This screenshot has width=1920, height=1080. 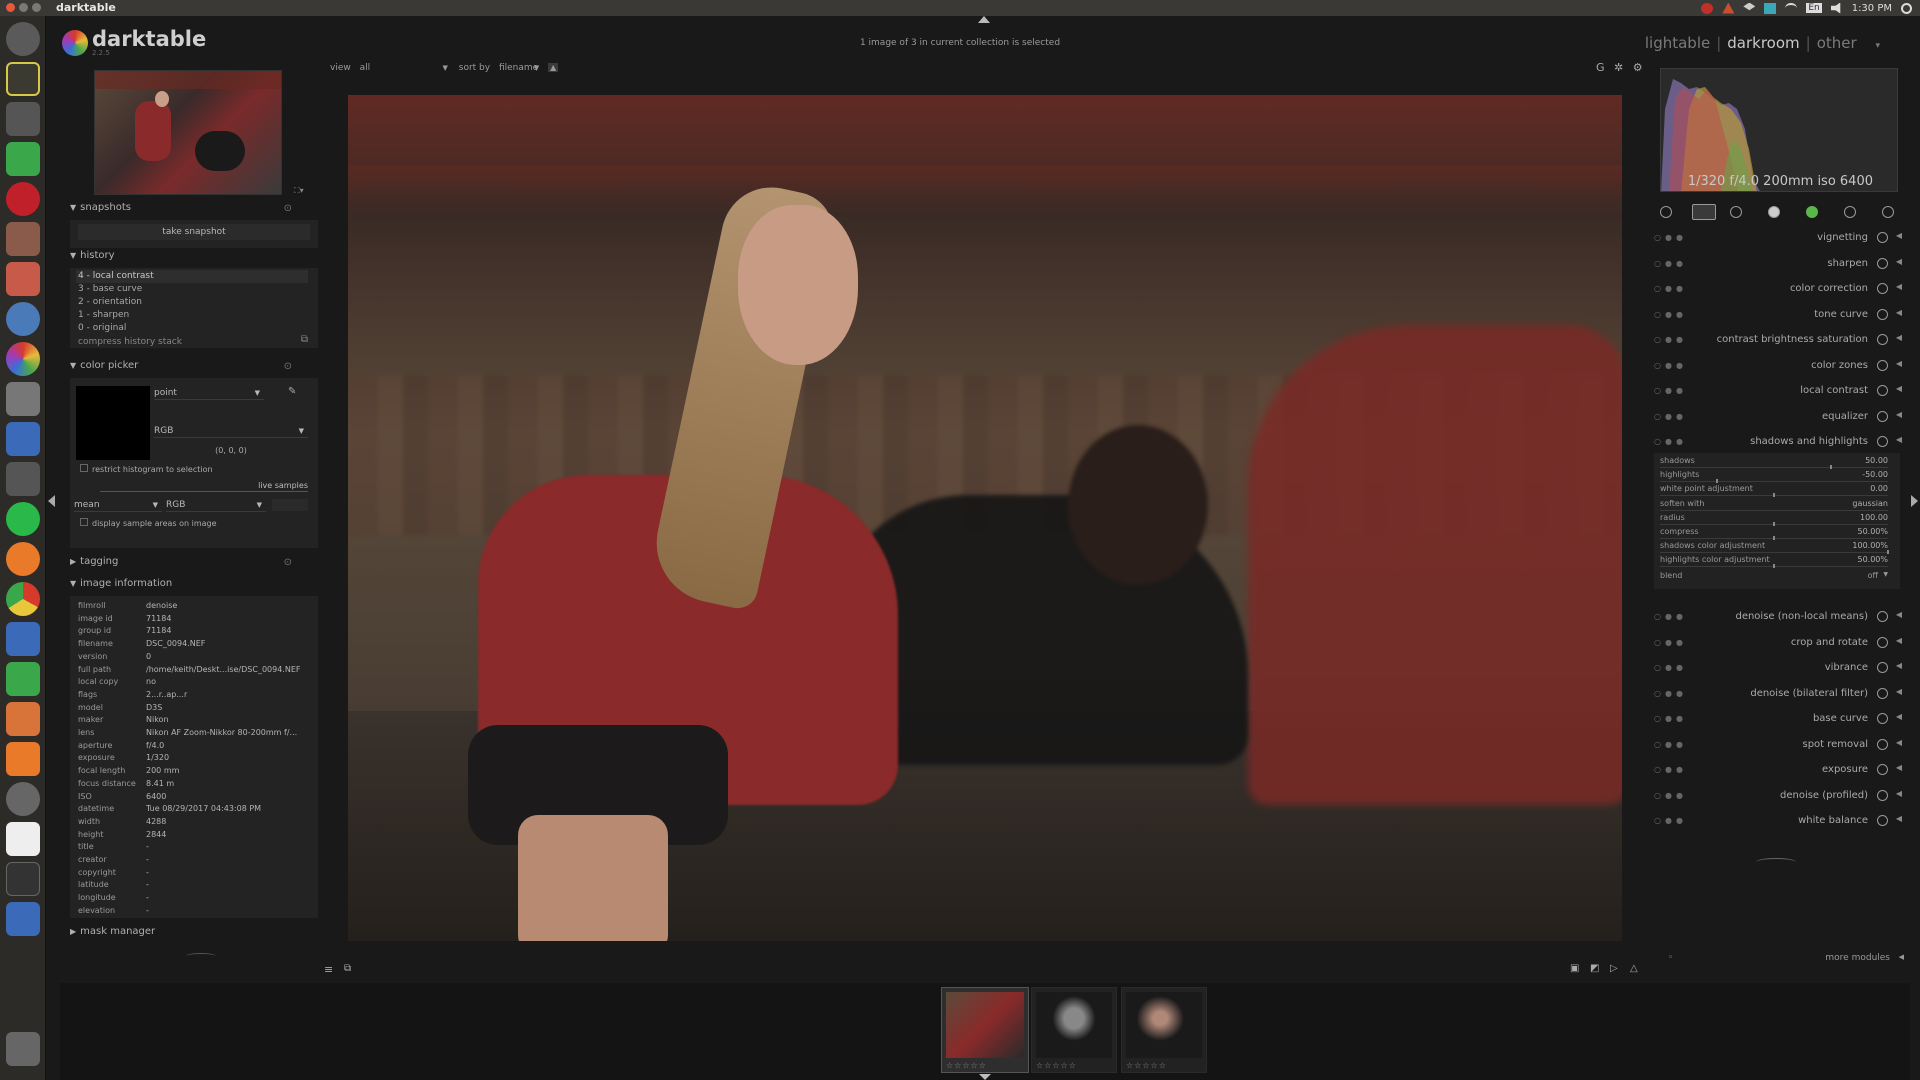 What do you see at coordinates (985, 1030) in the screenshot?
I see `thumb-volleyball: ☆☆☆☆☆` at bounding box center [985, 1030].